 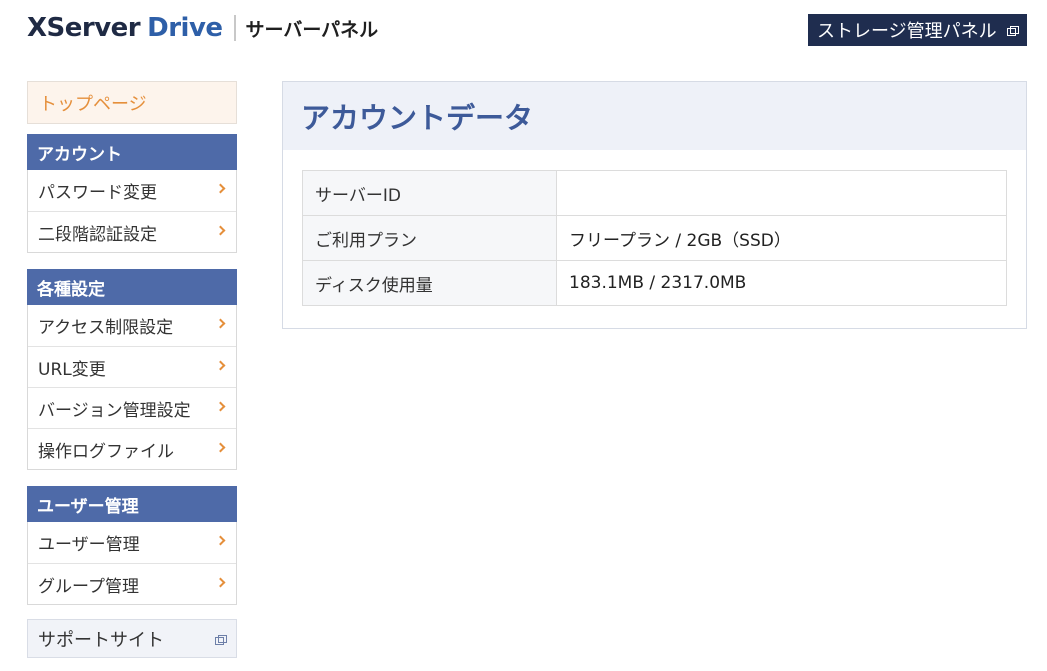 I want to click on sidebar-item-label: ユーザー管理, so click(x=89, y=545).